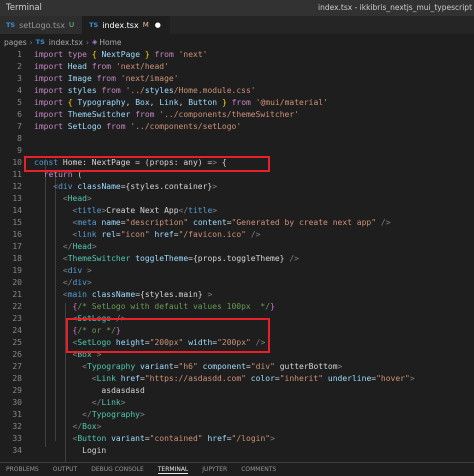  What do you see at coordinates (168, 335) in the screenshot?
I see `highlight-box-setlogo` at bounding box center [168, 335].